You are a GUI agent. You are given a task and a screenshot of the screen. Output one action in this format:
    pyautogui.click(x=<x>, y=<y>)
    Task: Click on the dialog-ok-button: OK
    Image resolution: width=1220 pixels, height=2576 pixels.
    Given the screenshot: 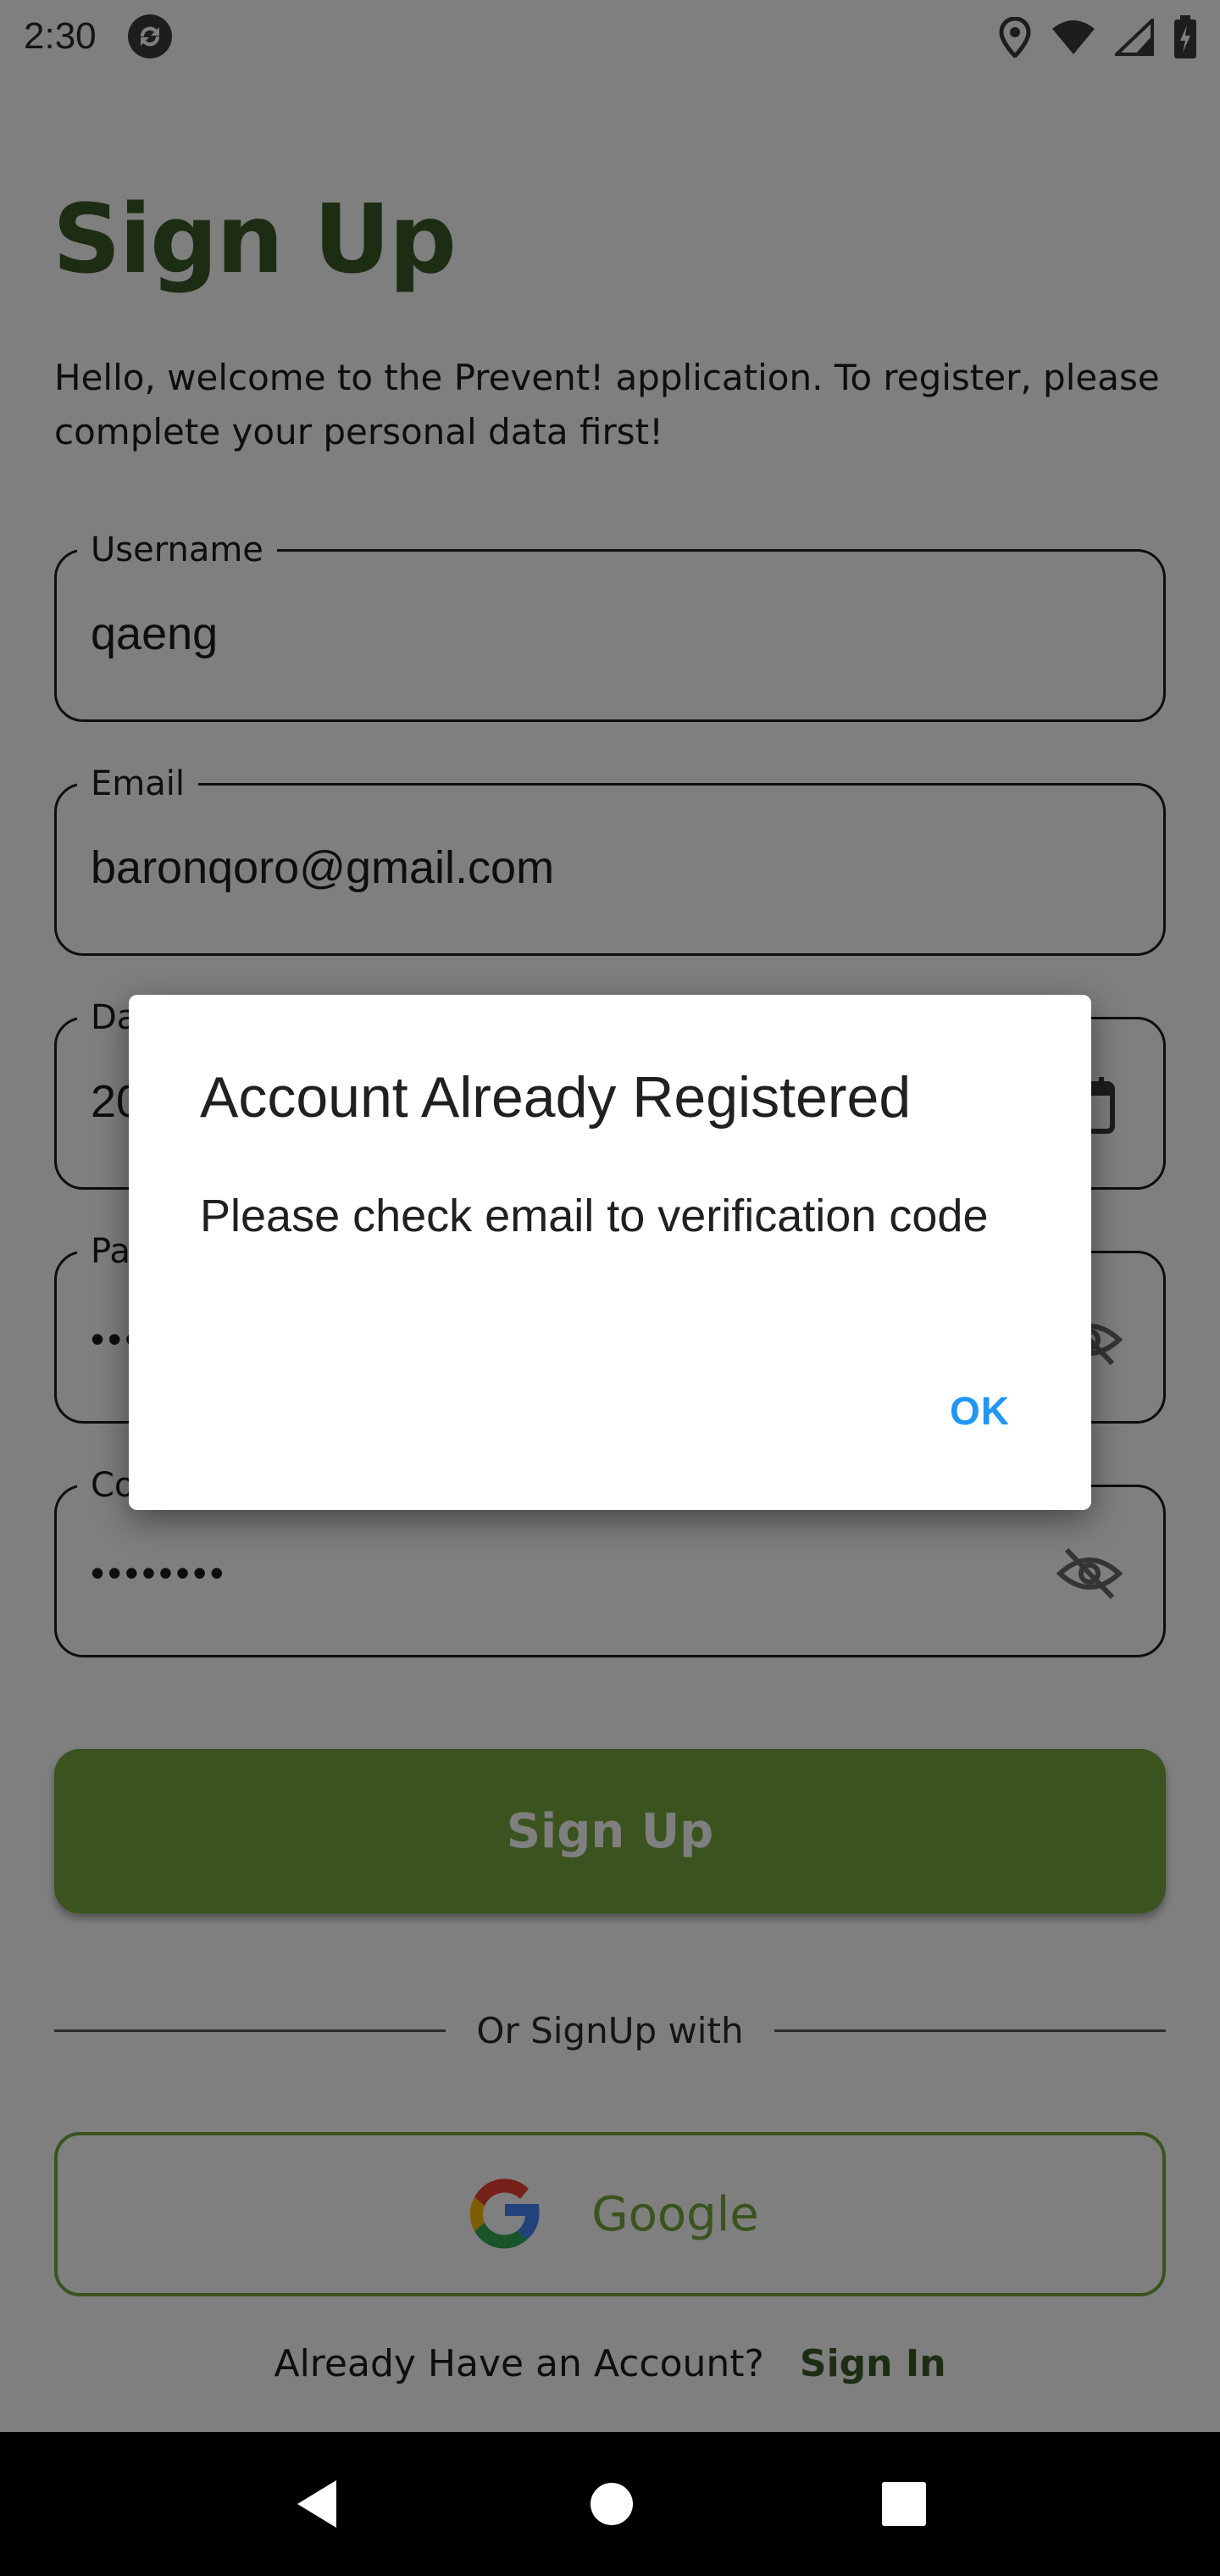 What is the action you would take?
    pyautogui.click(x=980, y=1411)
    